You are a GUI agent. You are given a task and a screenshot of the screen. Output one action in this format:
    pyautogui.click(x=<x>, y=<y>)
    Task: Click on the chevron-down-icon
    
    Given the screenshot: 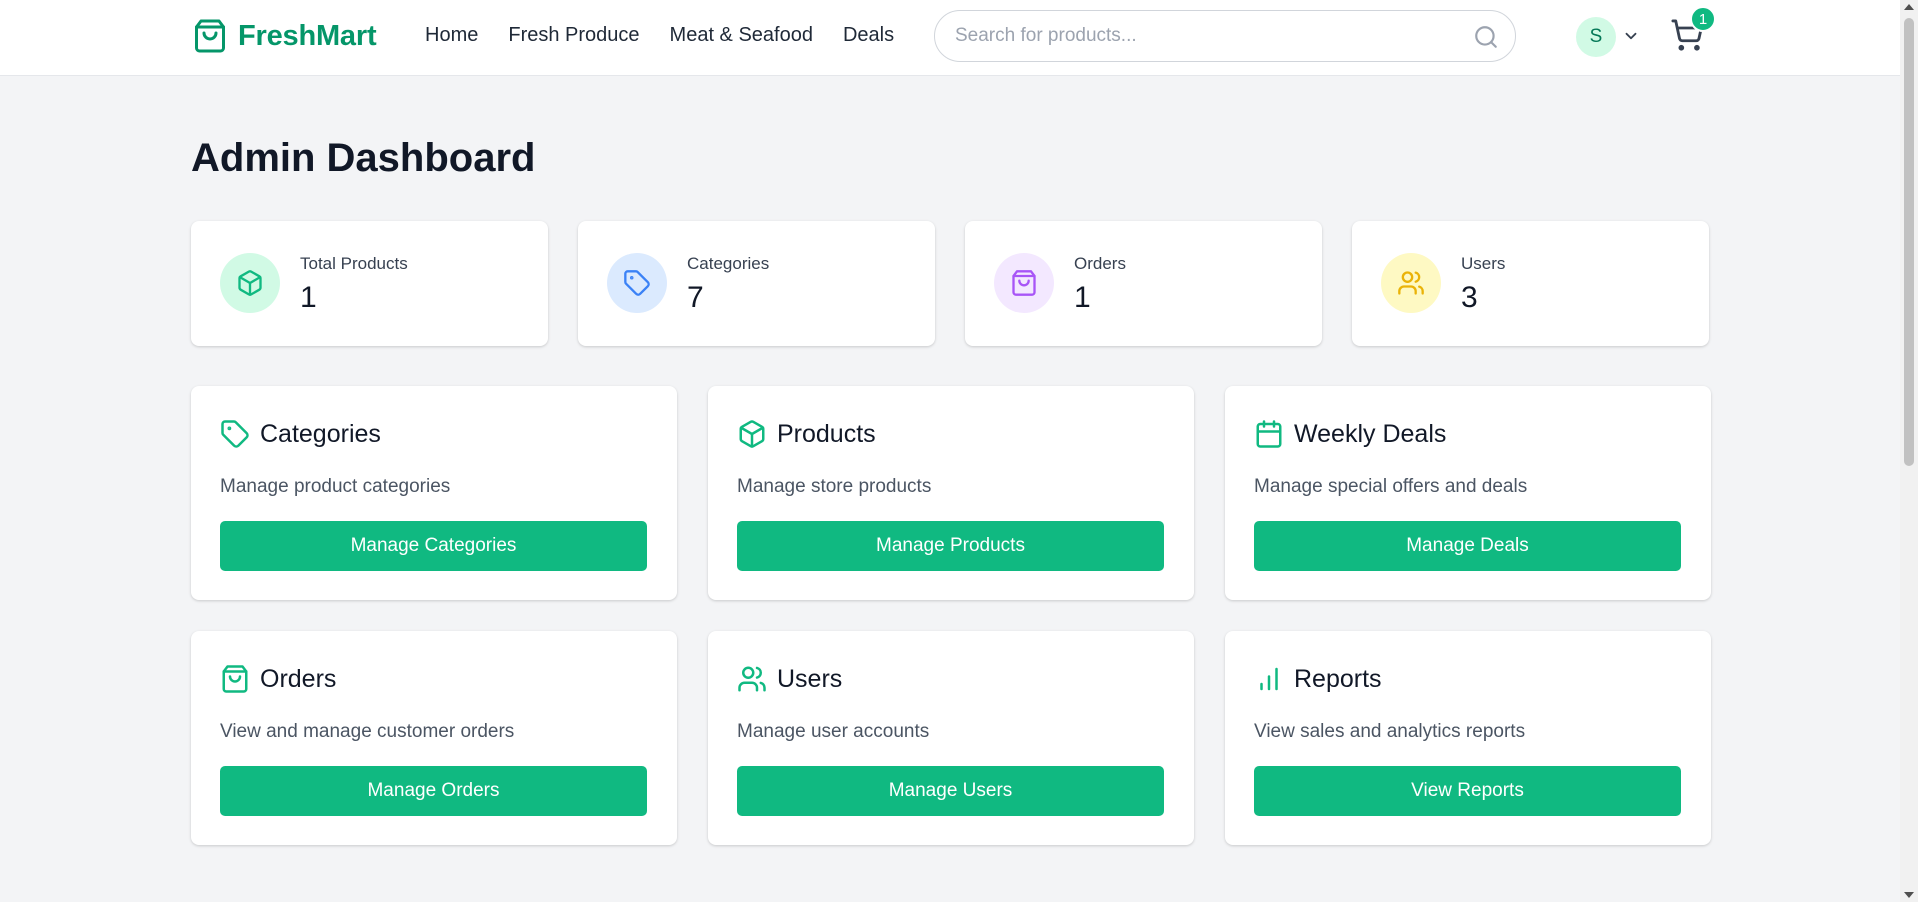 What is the action you would take?
    pyautogui.click(x=1631, y=36)
    